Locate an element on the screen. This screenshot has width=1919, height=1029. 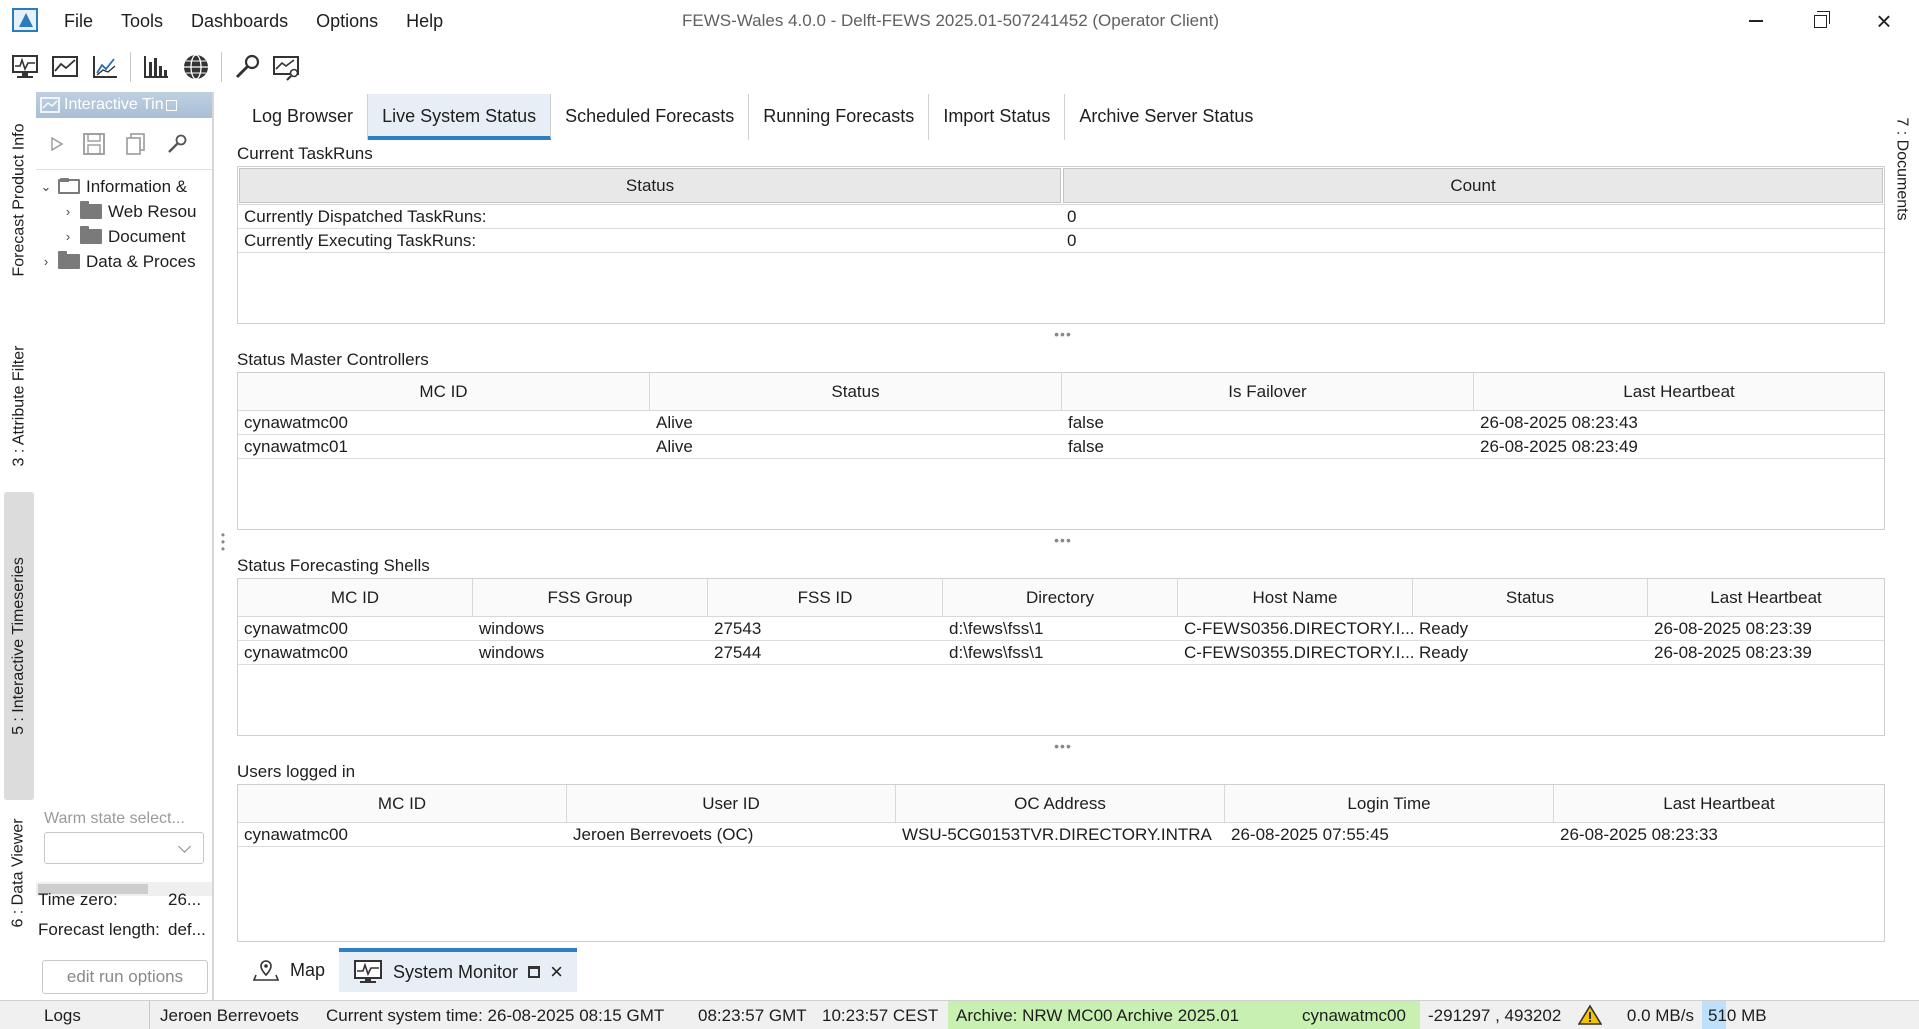
chevron-down-icon: ⌄ is located at coordinates (46, 187).